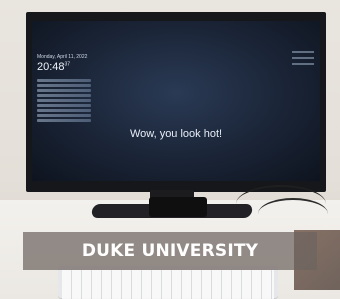 The width and height of the screenshot is (340, 299). Describe the element at coordinates (176, 134) in the screenshot. I see `compliment-text: Wow, you look hot!` at that location.